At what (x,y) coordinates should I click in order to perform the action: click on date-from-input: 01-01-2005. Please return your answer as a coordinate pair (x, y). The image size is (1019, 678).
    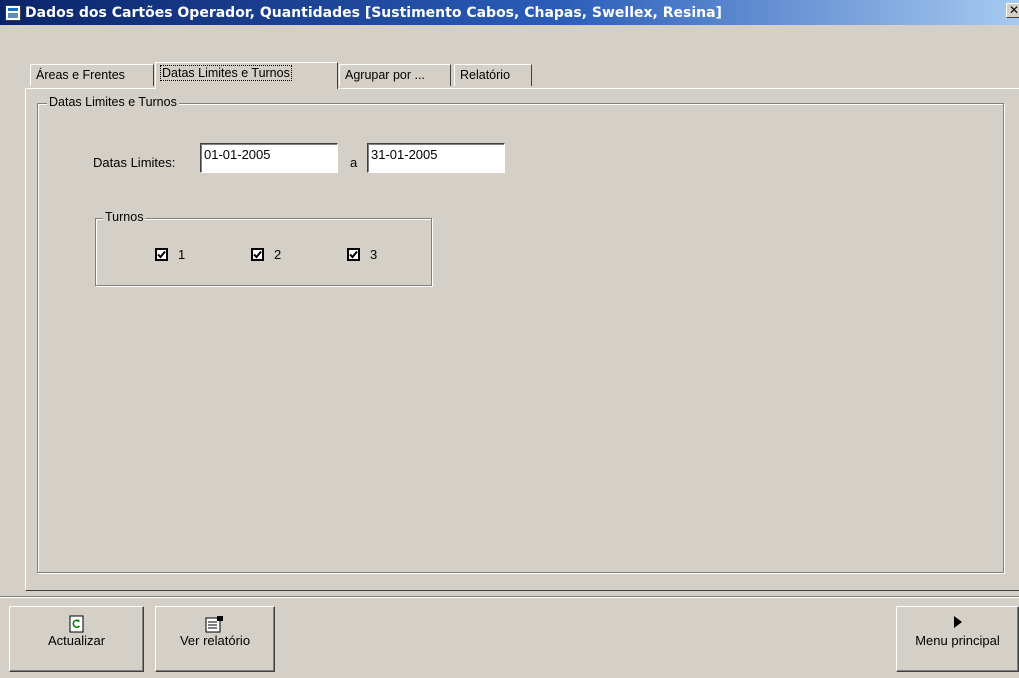
    Looking at the image, I should click on (269, 158).